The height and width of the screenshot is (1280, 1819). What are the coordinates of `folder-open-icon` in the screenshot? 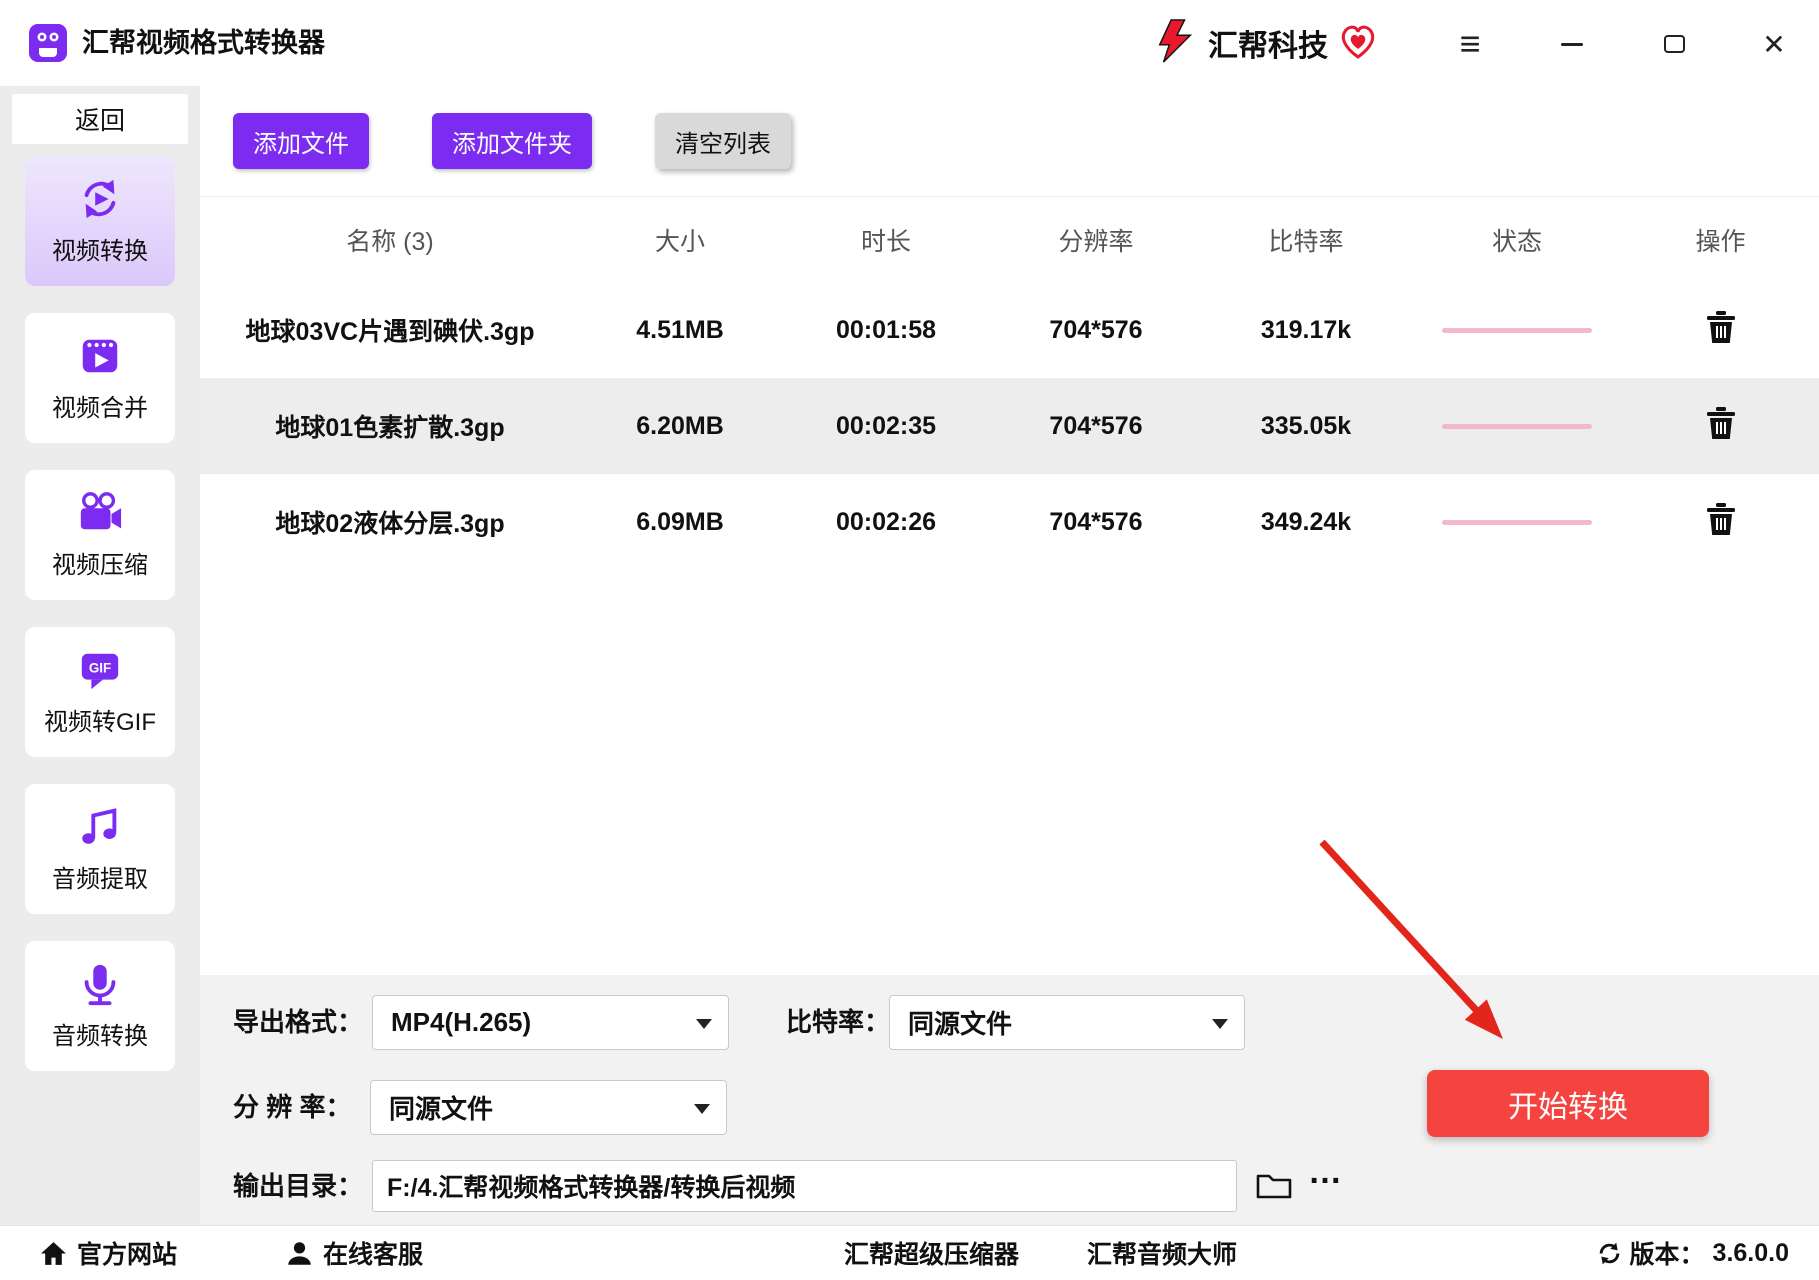 It's located at (1274, 1186).